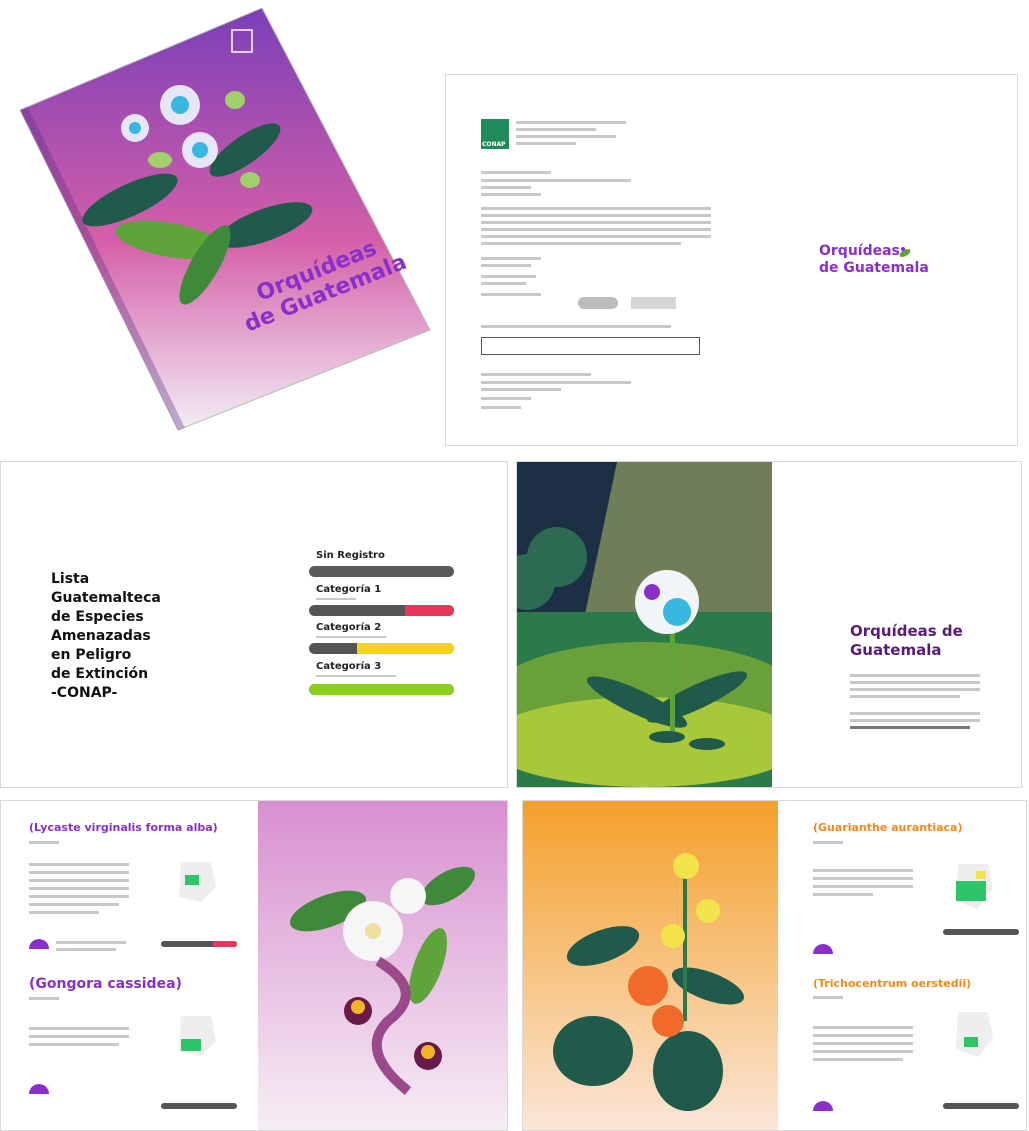  What do you see at coordinates (381, 571) in the screenshot?
I see `category-bar-sin-registro` at bounding box center [381, 571].